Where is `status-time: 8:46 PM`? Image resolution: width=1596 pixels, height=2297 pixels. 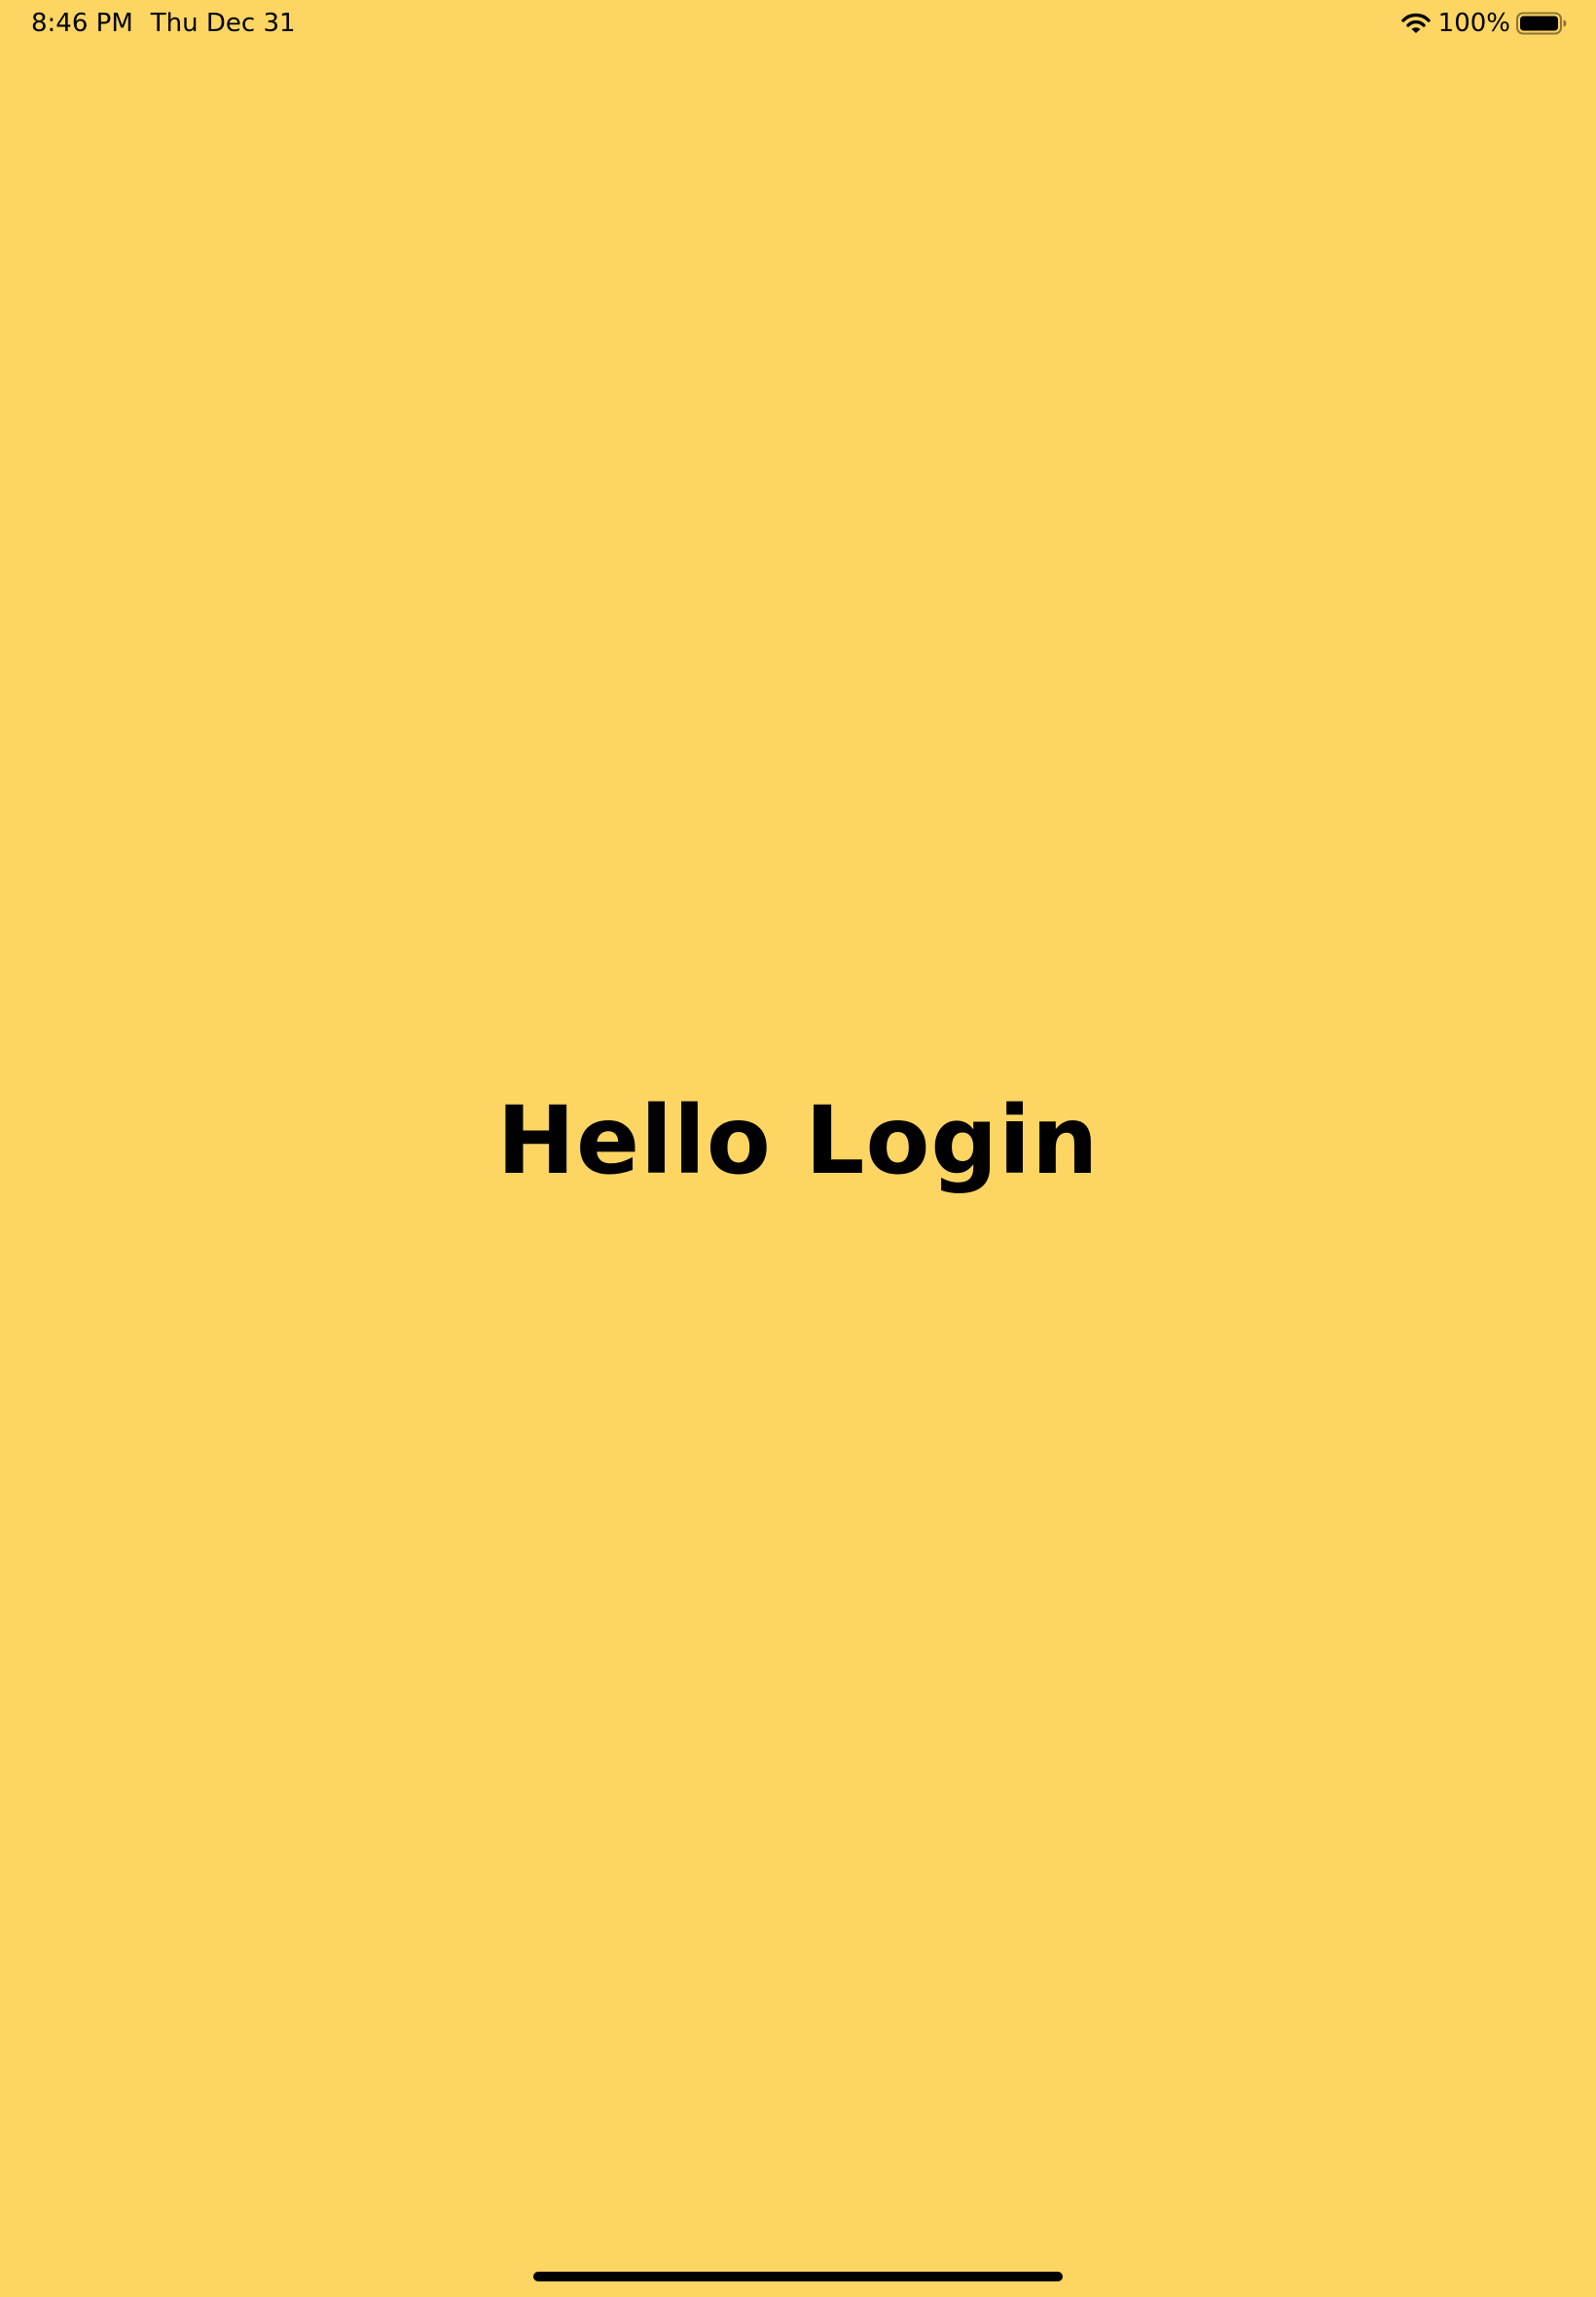
status-time: 8:46 PM is located at coordinates (82, 23).